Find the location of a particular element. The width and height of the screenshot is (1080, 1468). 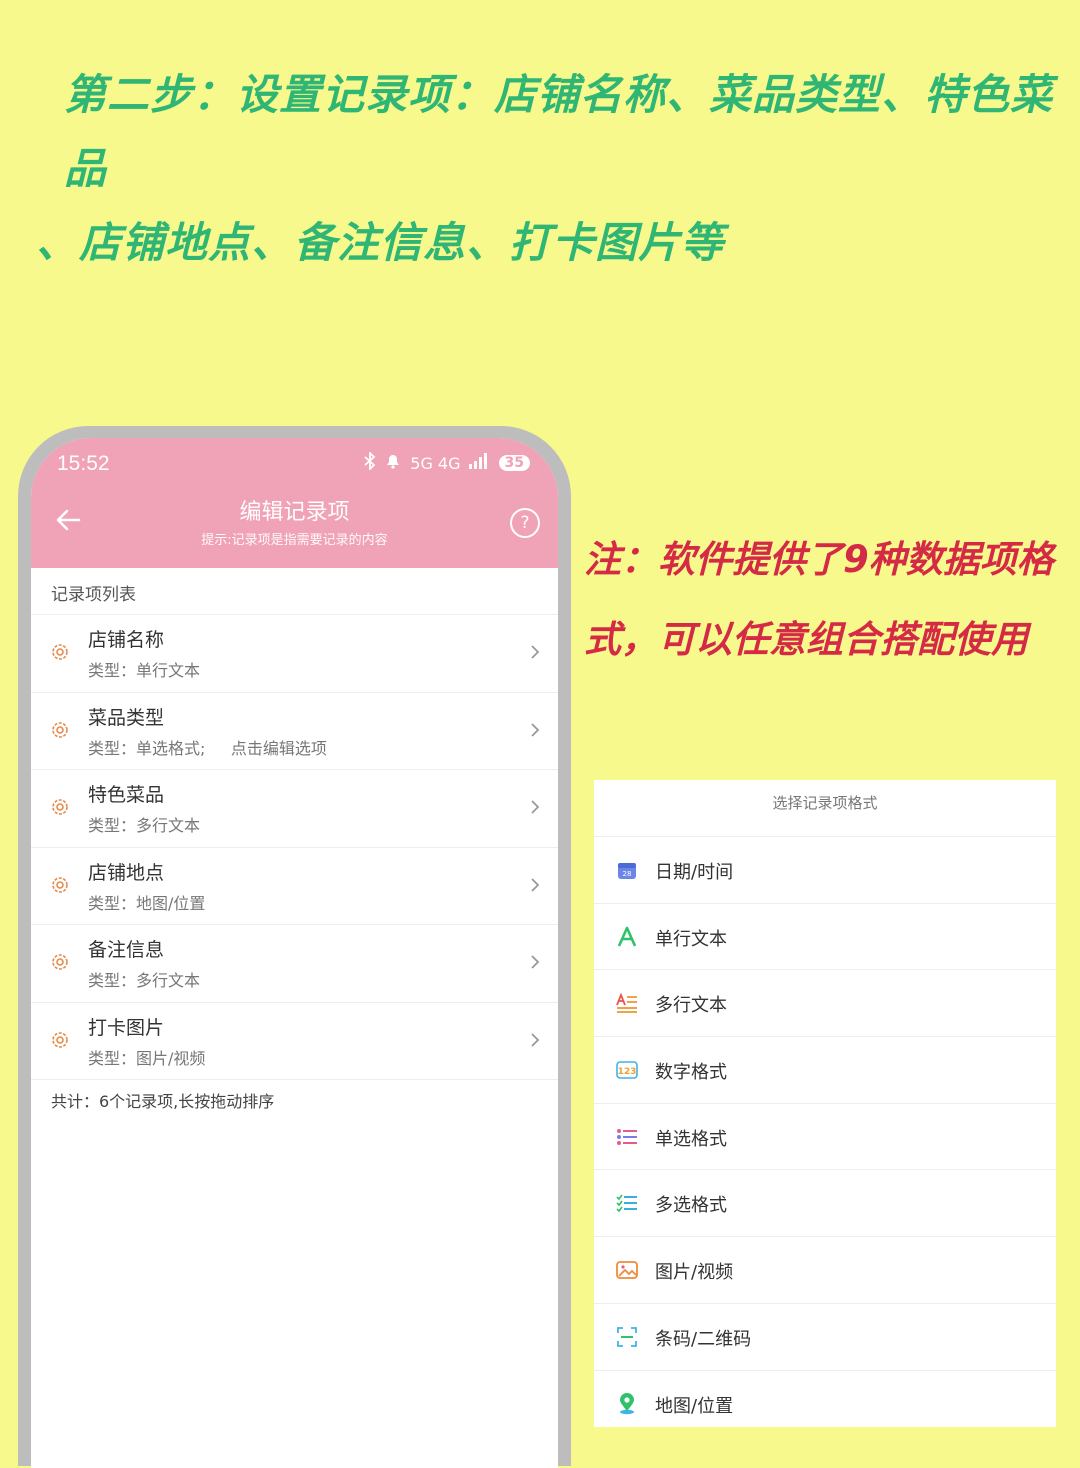

record-item-row: 店铺名称 类型：单行文本 is located at coordinates (294, 653).